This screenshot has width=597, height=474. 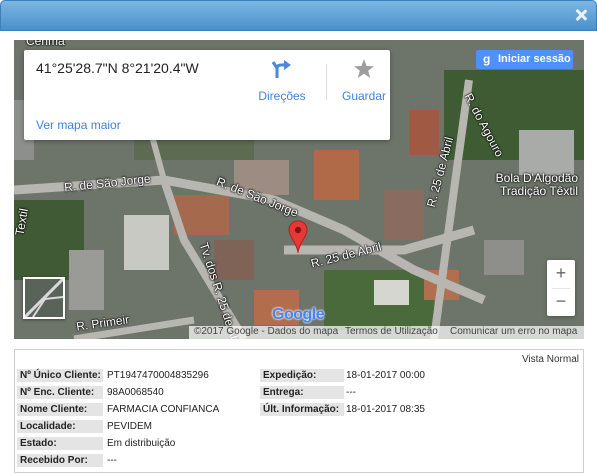 I want to click on field-value: FARMACIA CONFIANCA, so click(x=163, y=409).